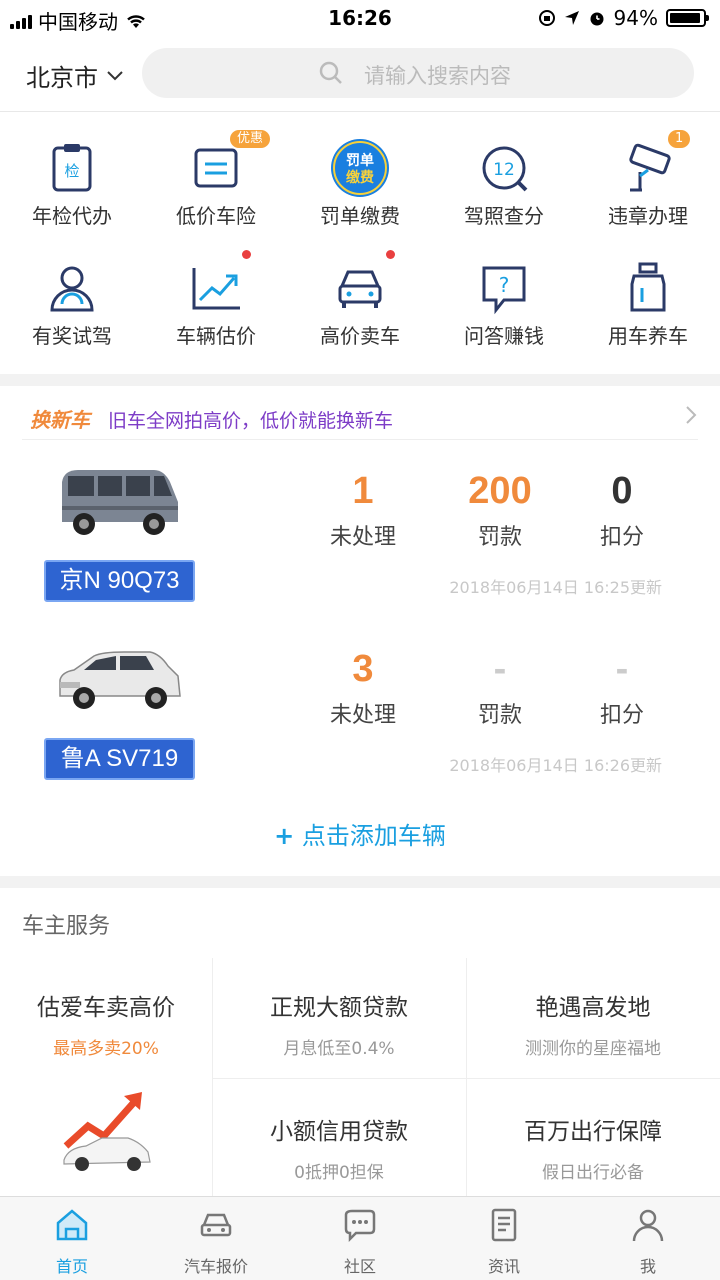 This screenshot has width=720, height=1280. I want to click on service-large-loan: 正规大额贷款 月息低至0.4%, so click(339, 1023).